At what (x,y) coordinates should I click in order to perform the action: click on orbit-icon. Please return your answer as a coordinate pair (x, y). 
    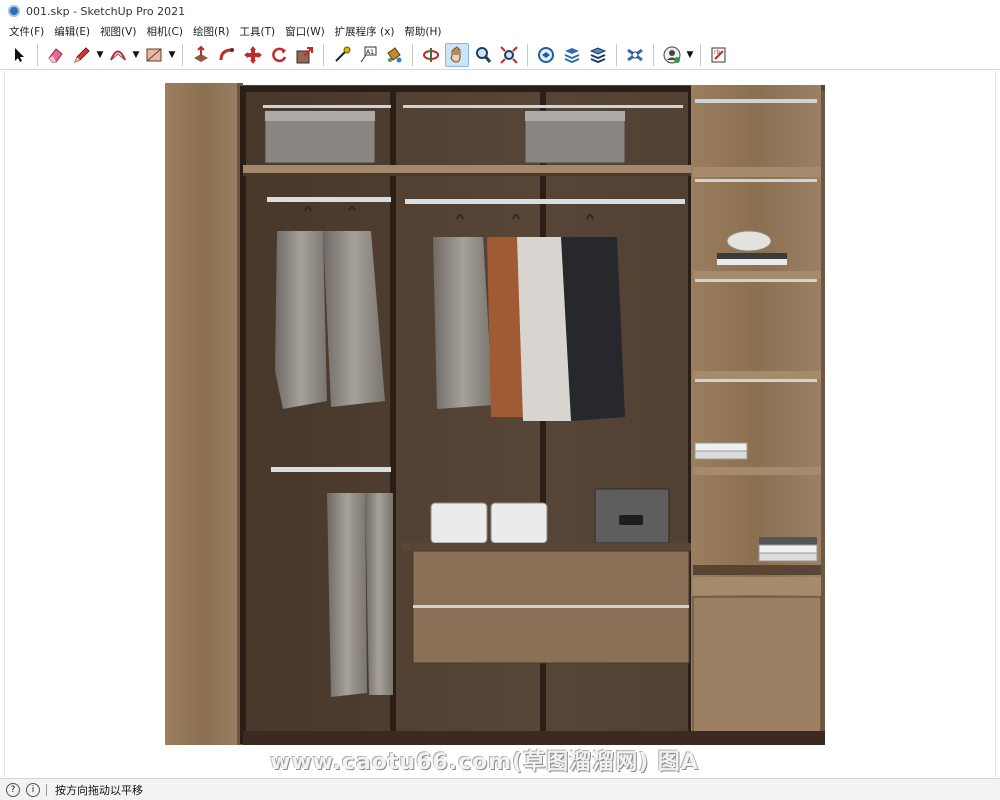
    Looking at the image, I should click on (431, 55).